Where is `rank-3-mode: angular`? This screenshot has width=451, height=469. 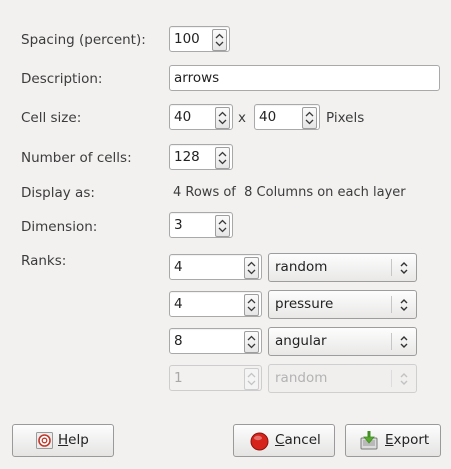
rank-3-mode: angular is located at coordinates (301, 341).